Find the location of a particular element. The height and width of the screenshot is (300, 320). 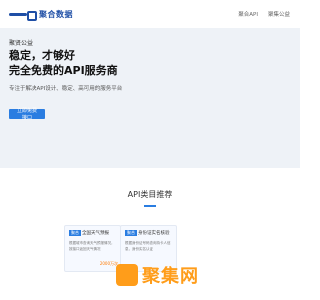

card-name: 全国天气预报 is located at coordinates (95, 233).